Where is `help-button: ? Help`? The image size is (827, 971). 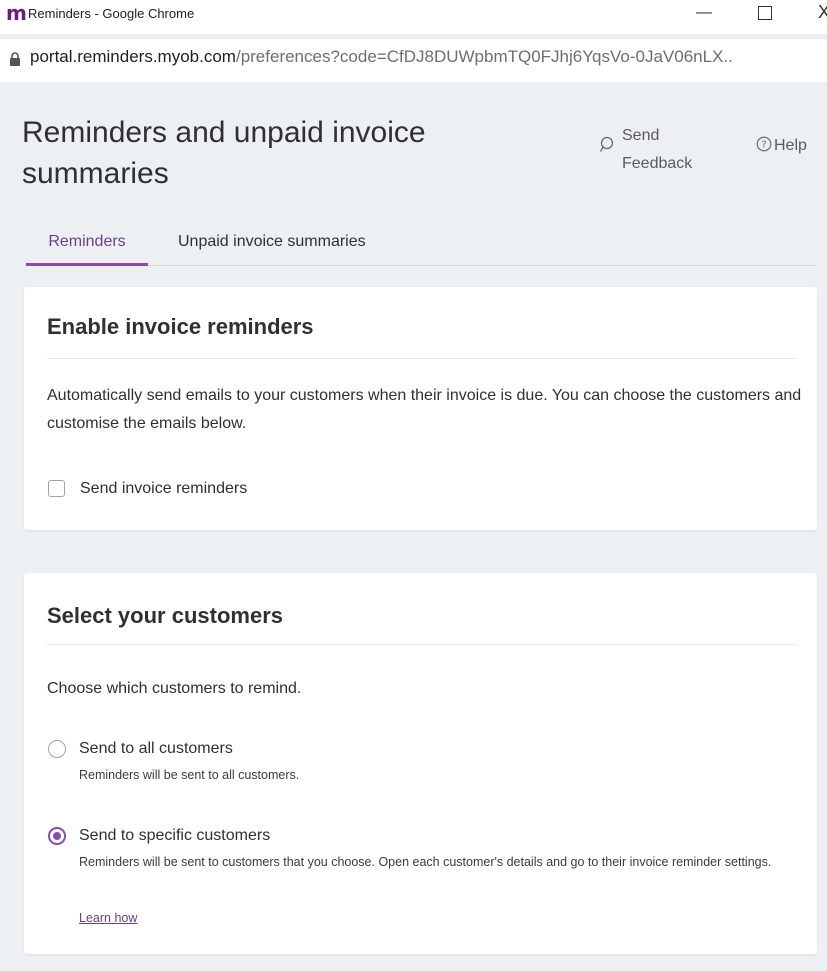
help-button: ? Help is located at coordinates (781, 146).